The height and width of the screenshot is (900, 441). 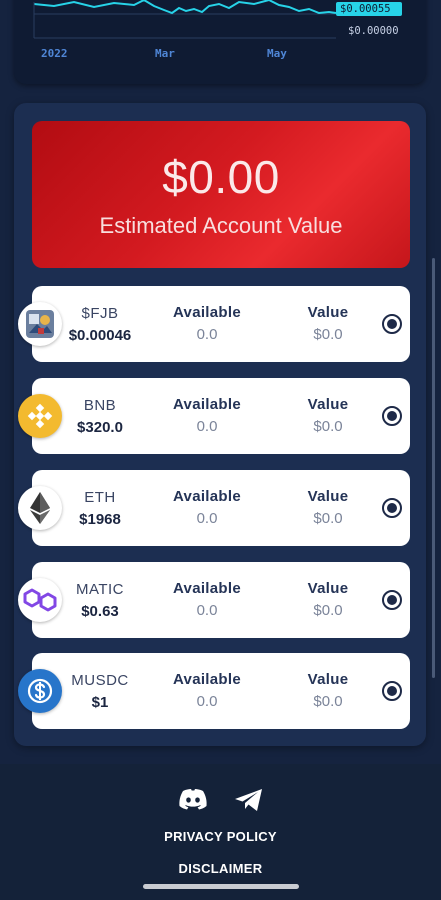 I want to click on zero-price-tag: $0.00000, so click(x=373, y=31).